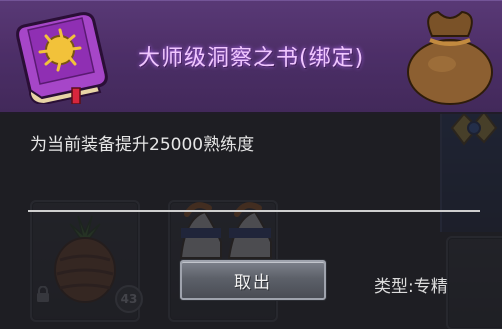  What do you see at coordinates (254, 211) in the screenshot?
I see `divider` at bounding box center [254, 211].